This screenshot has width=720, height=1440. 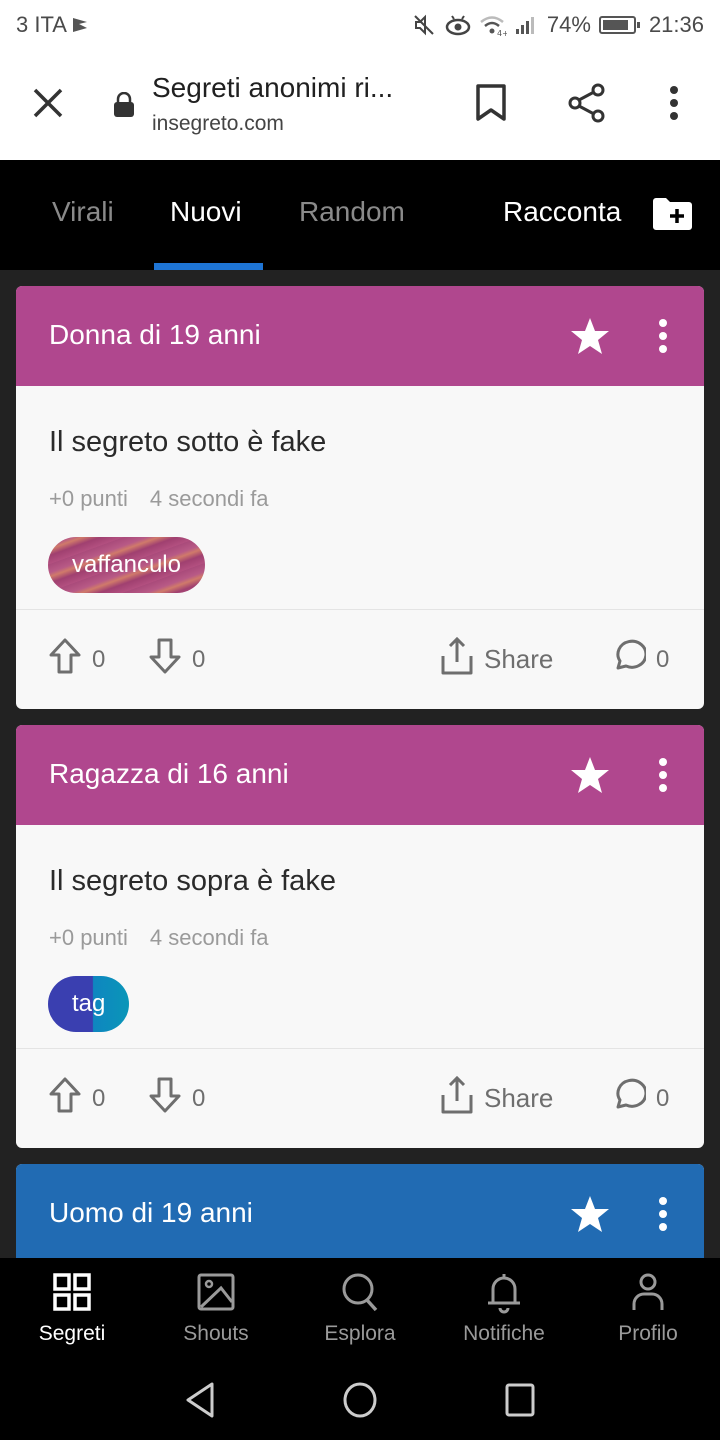 What do you see at coordinates (352, 212) in the screenshot?
I see `tab-random: Random` at bounding box center [352, 212].